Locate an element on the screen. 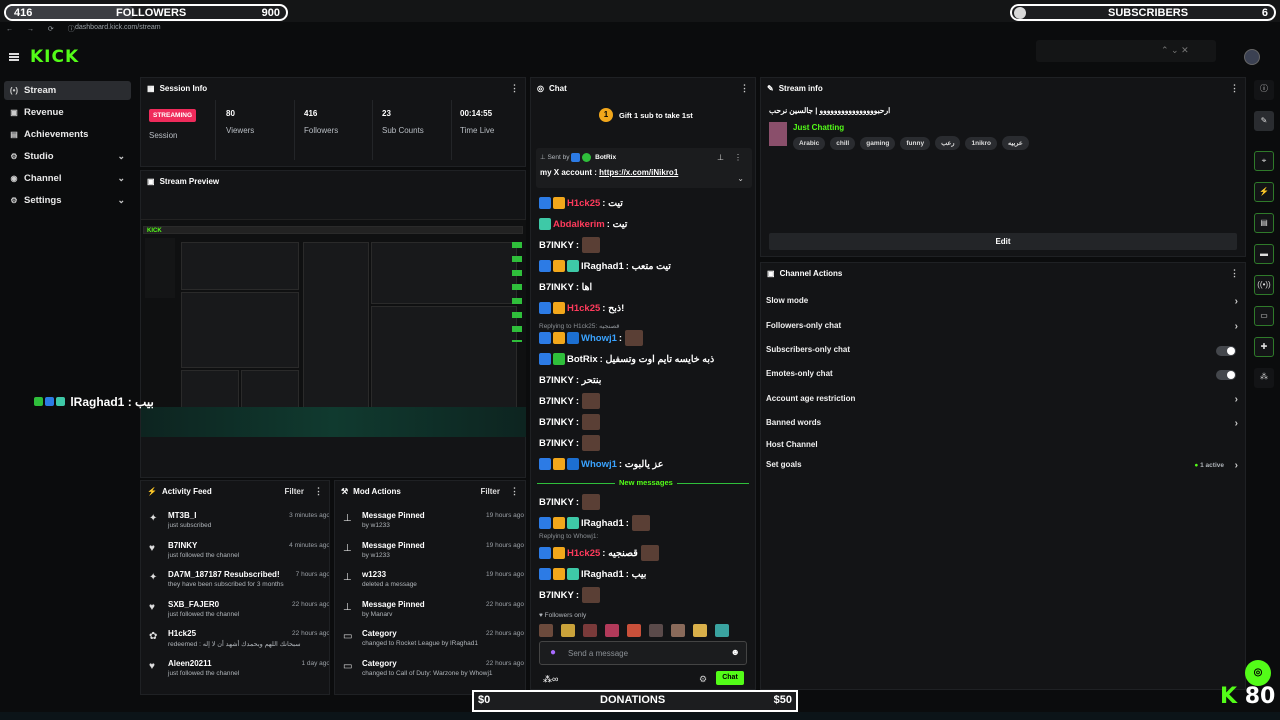 This screenshot has width=1280, height=720. sidebar-item-studio: ⚙ Studio ⌄ is located at coordinates (67, 156).